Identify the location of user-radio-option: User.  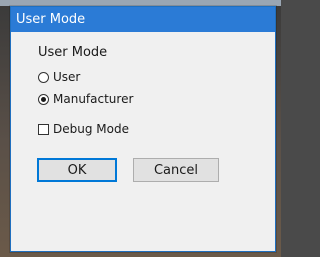
(59, 77).